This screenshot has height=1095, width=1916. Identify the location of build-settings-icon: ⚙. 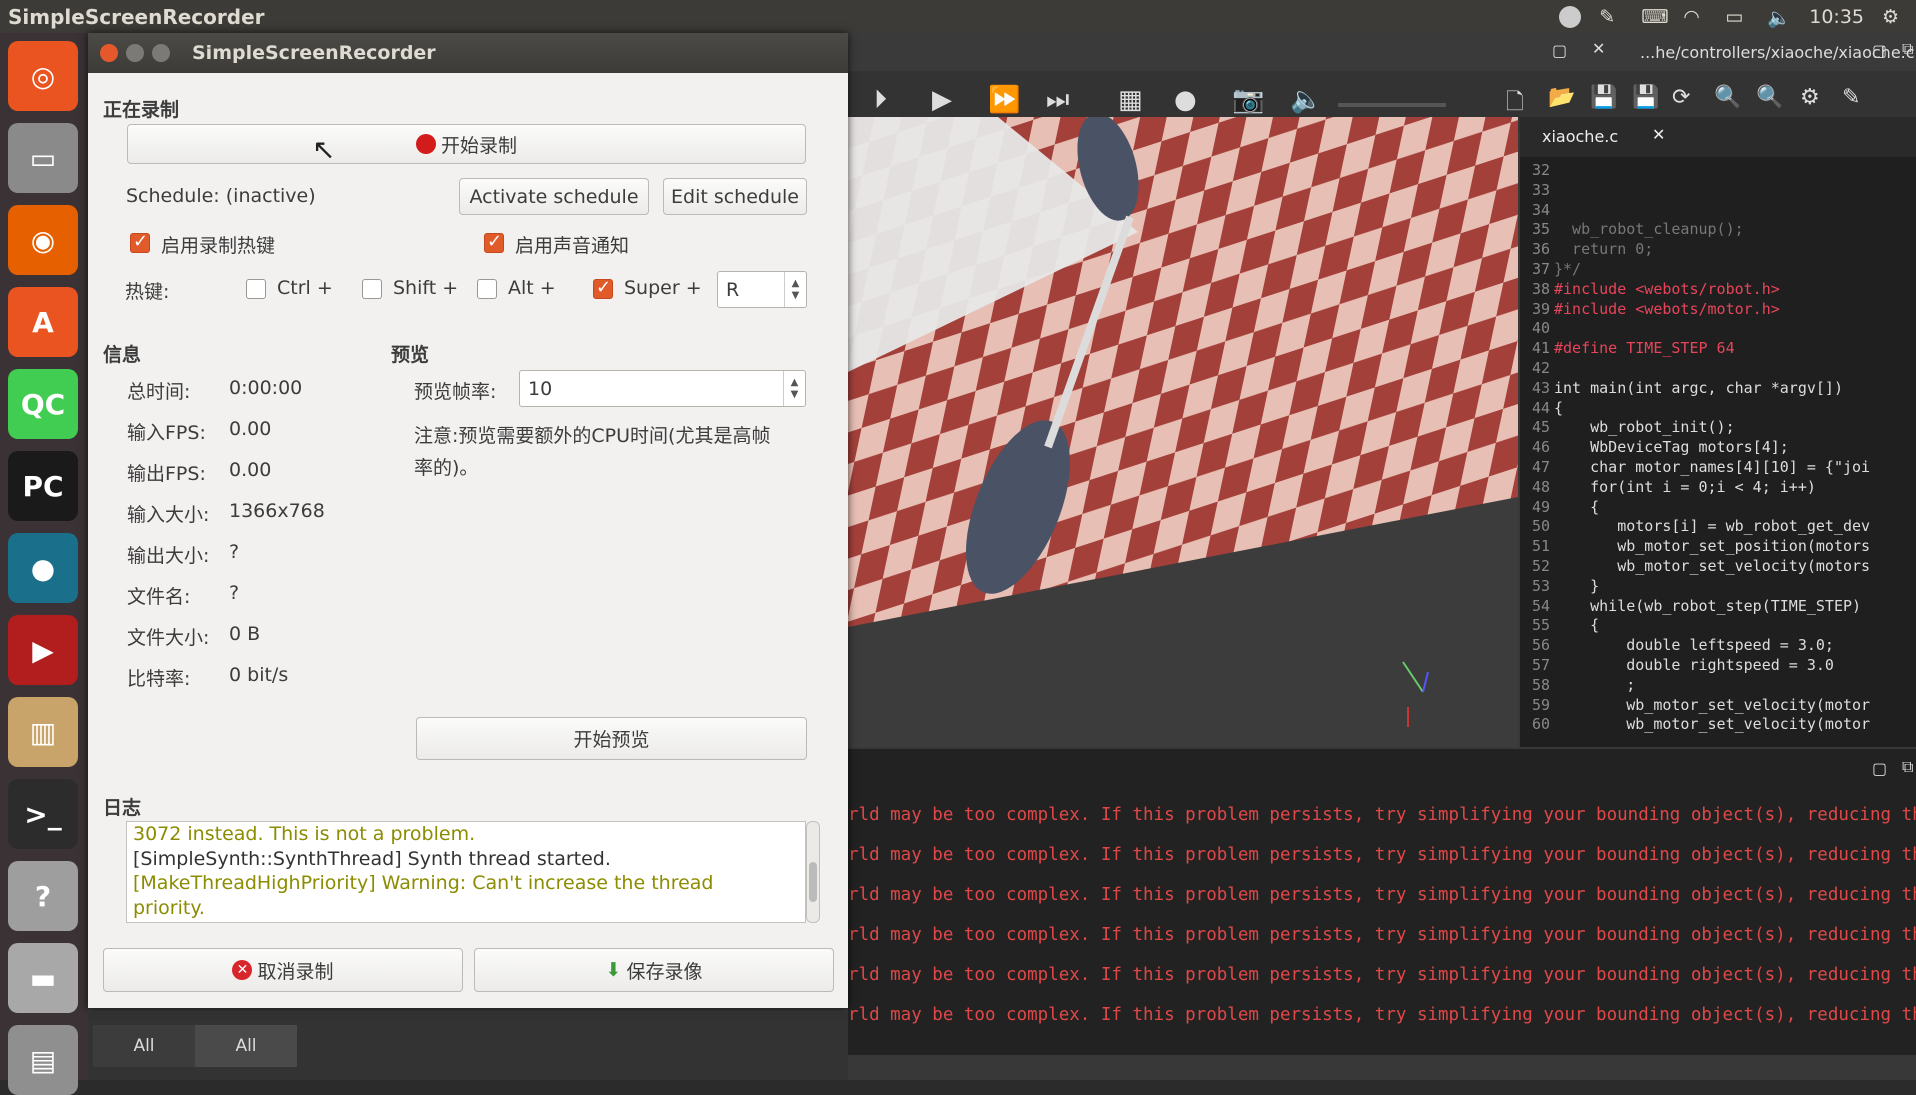
(1810, 97).